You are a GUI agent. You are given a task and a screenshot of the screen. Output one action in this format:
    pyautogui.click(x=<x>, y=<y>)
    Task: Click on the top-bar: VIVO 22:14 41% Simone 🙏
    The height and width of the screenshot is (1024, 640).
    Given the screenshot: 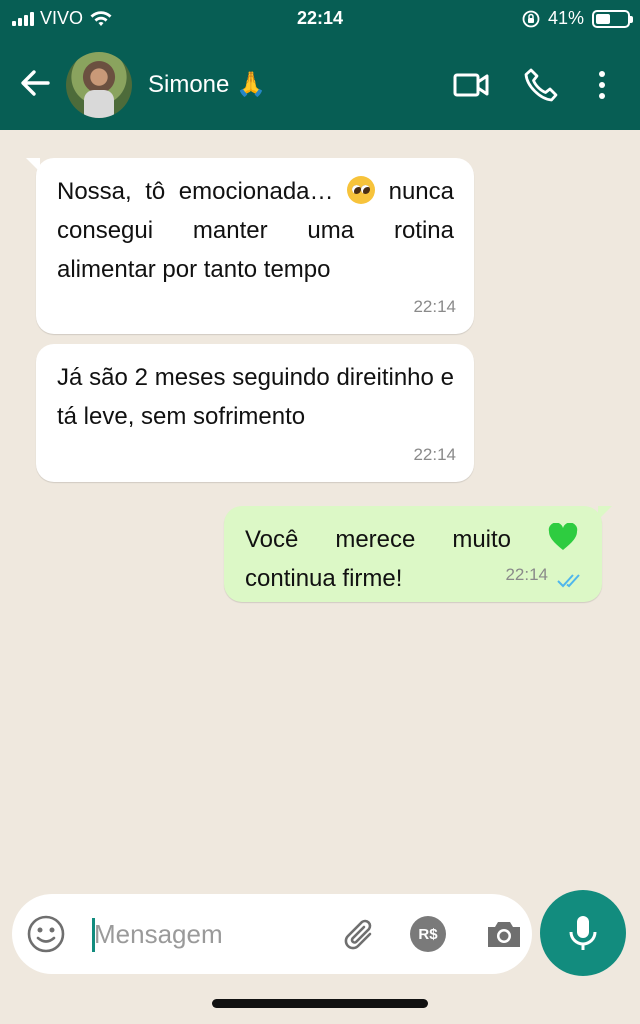 What is the action you would take?
    pyautogui.click(x=320, y=65)
    